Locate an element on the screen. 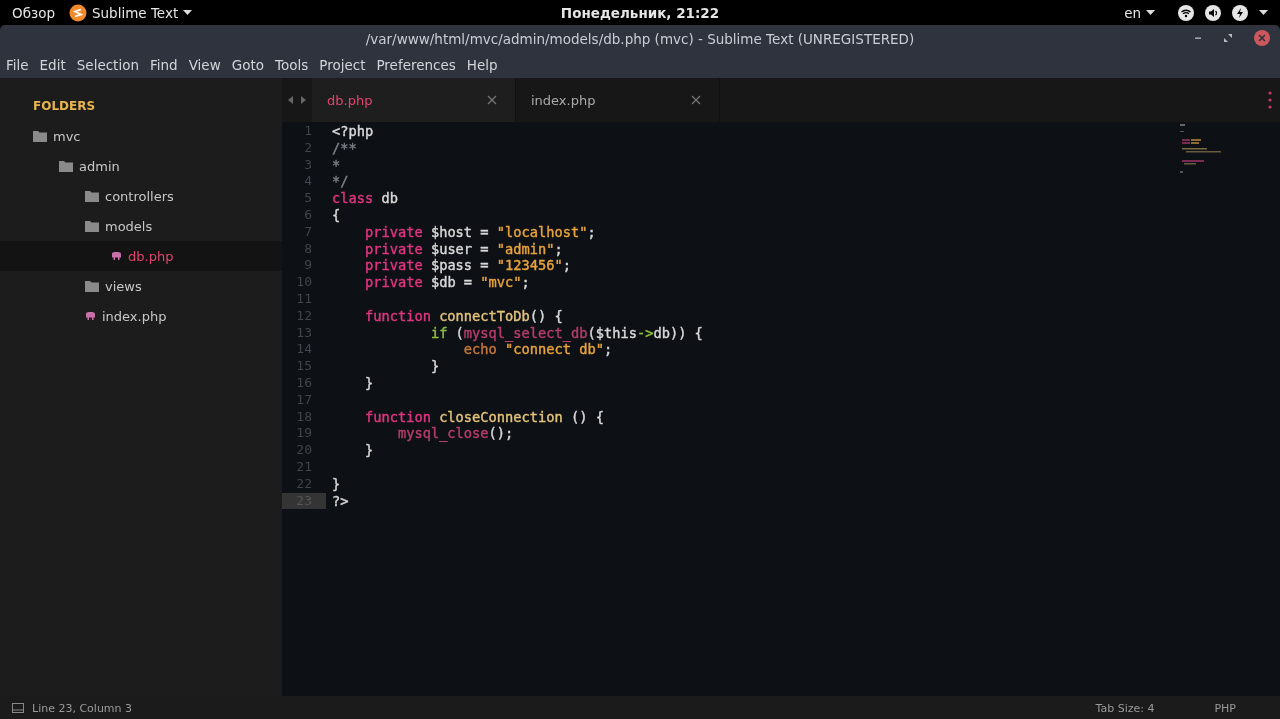 The image size is (1280, 719). cursor-position: Line 23, Column 3 is located at coordinates (82, 708).